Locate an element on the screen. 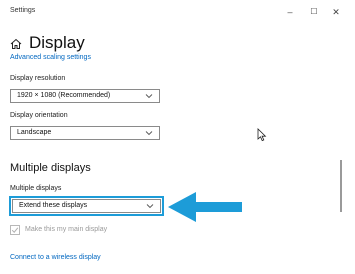  title-bar: Settings – ☐ ✕ is located at coordinates (177, 12).